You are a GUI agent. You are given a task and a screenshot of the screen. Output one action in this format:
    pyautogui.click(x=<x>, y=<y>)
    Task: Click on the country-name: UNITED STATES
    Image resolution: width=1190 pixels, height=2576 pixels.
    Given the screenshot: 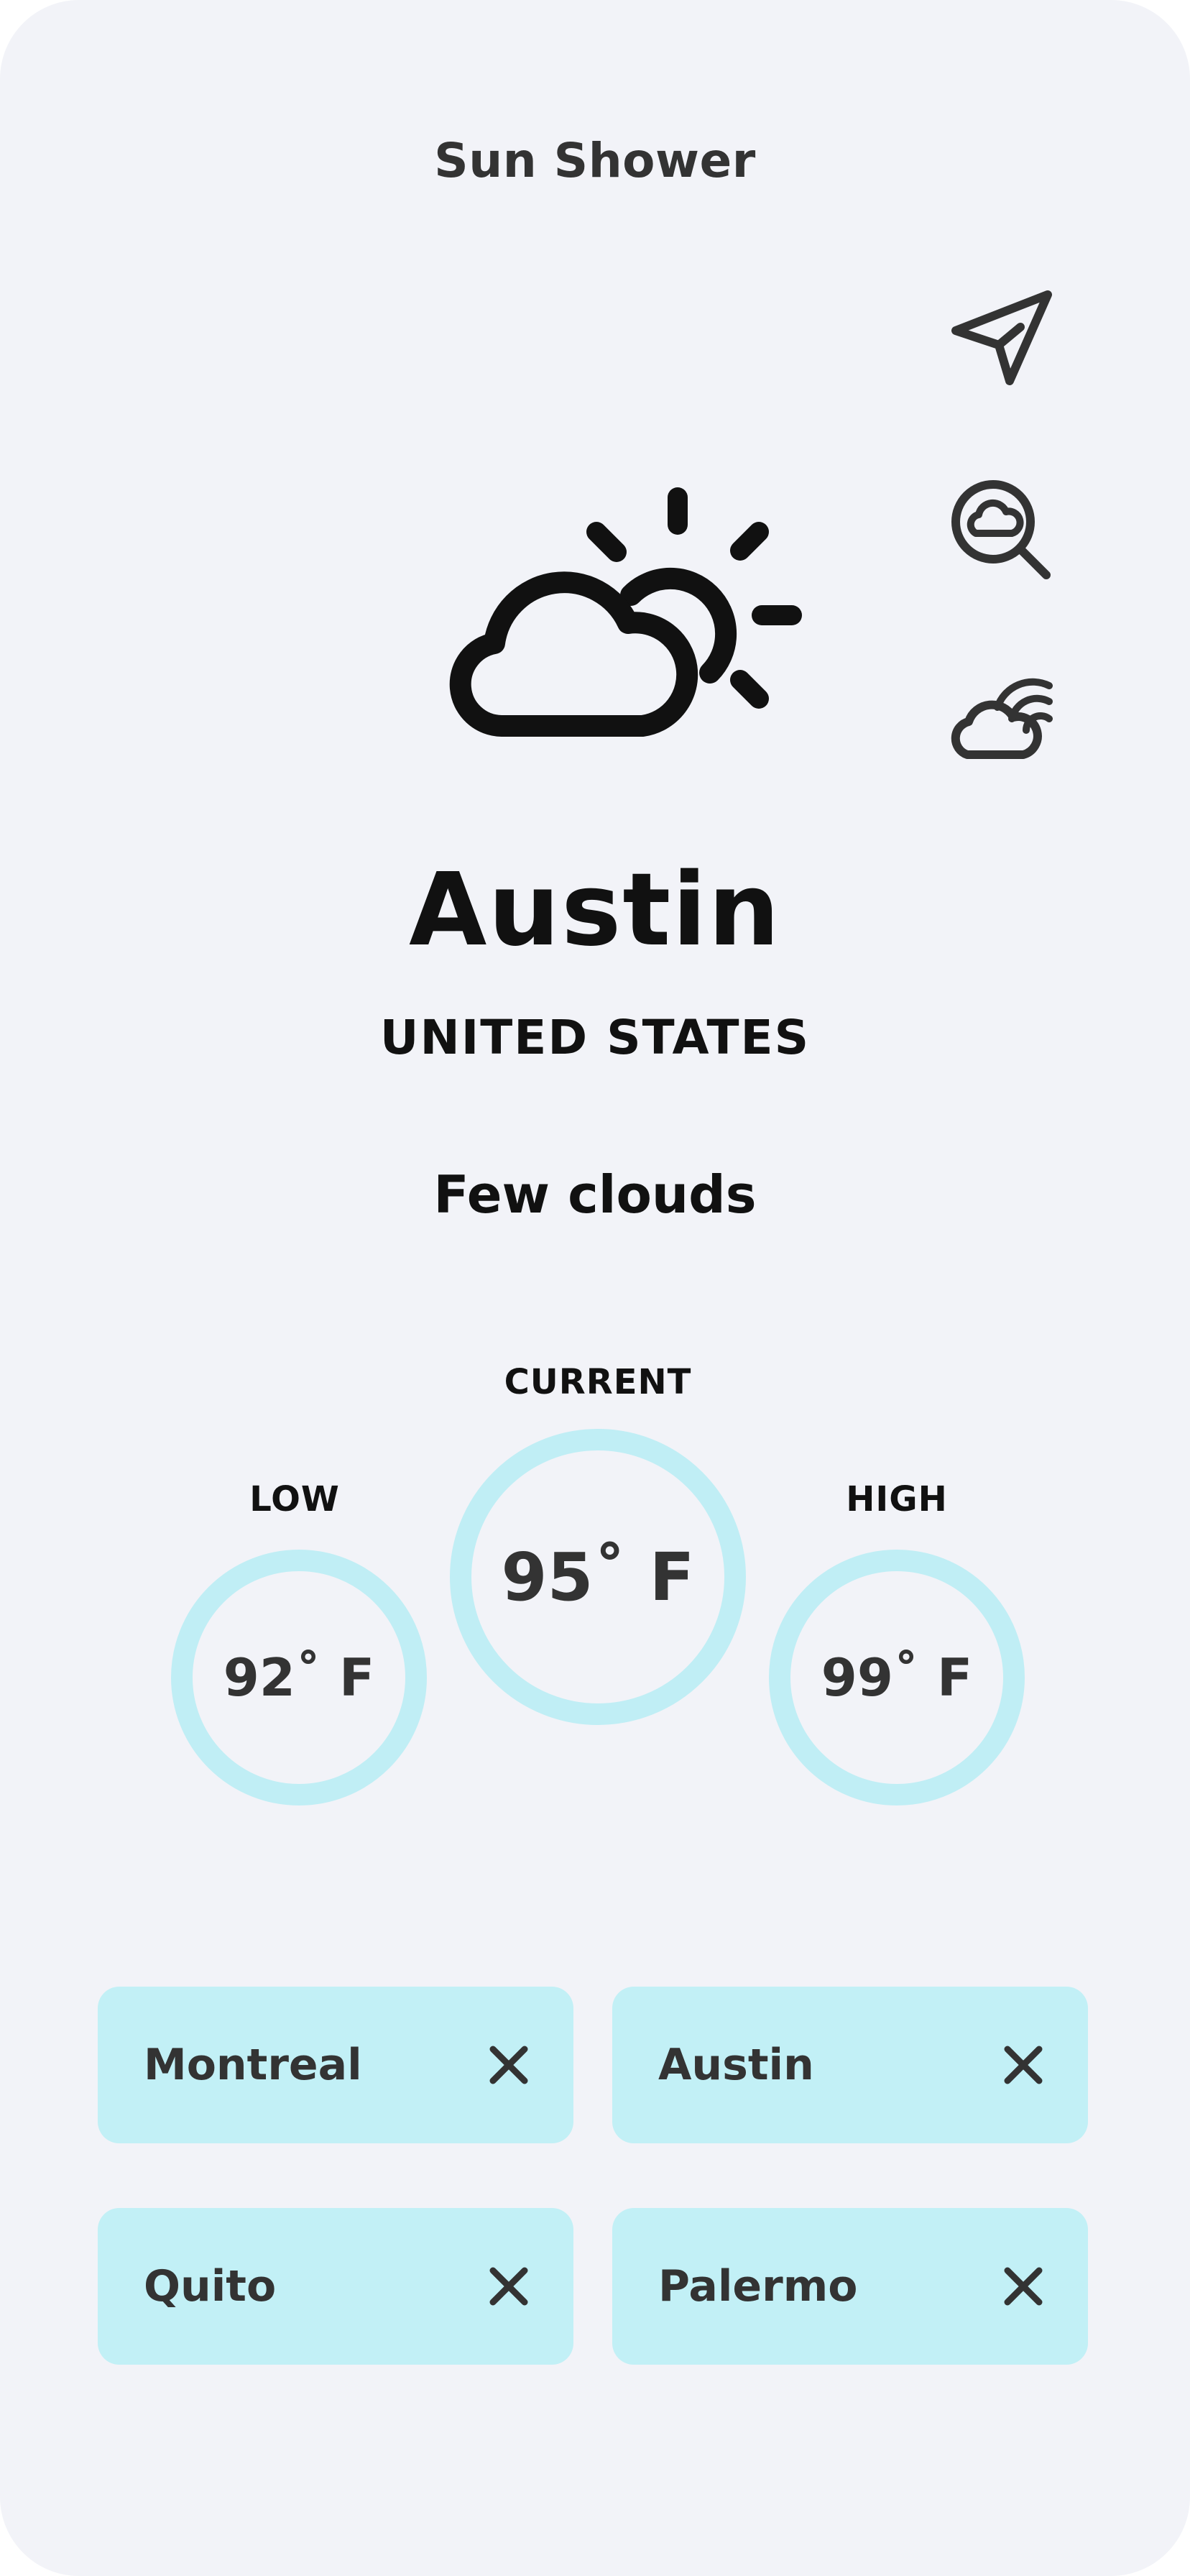 What is the action you would take?
    pyautogui.click(x=595, y=1037)
    